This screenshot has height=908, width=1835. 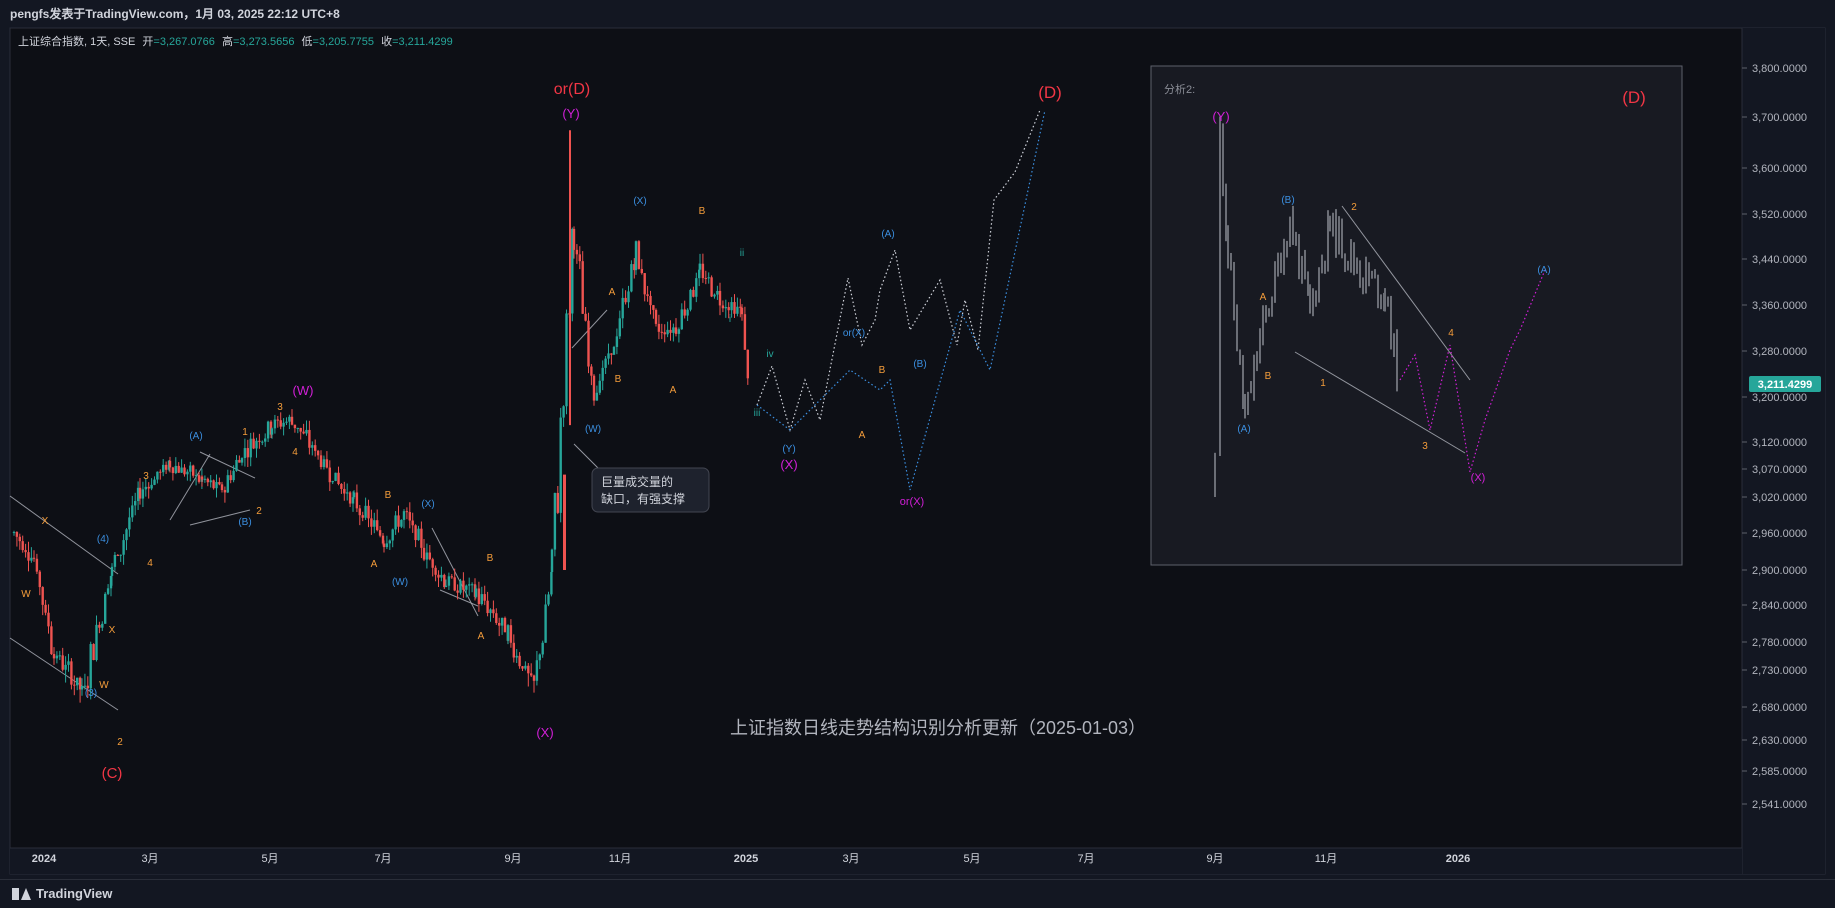 I want to click on wave-label: 2, so click(x=1354, y=207).